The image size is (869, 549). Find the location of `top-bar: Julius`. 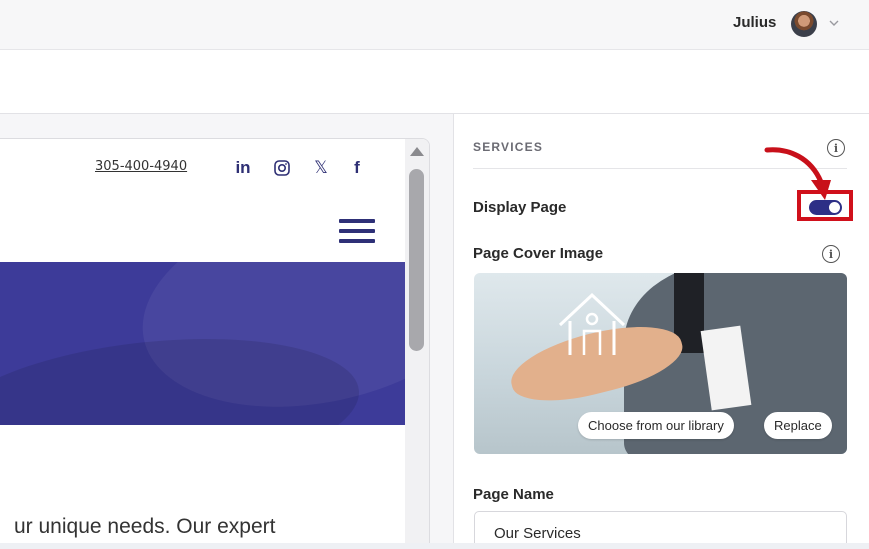

top-bar: Julius is located at coordinates (434, 25).